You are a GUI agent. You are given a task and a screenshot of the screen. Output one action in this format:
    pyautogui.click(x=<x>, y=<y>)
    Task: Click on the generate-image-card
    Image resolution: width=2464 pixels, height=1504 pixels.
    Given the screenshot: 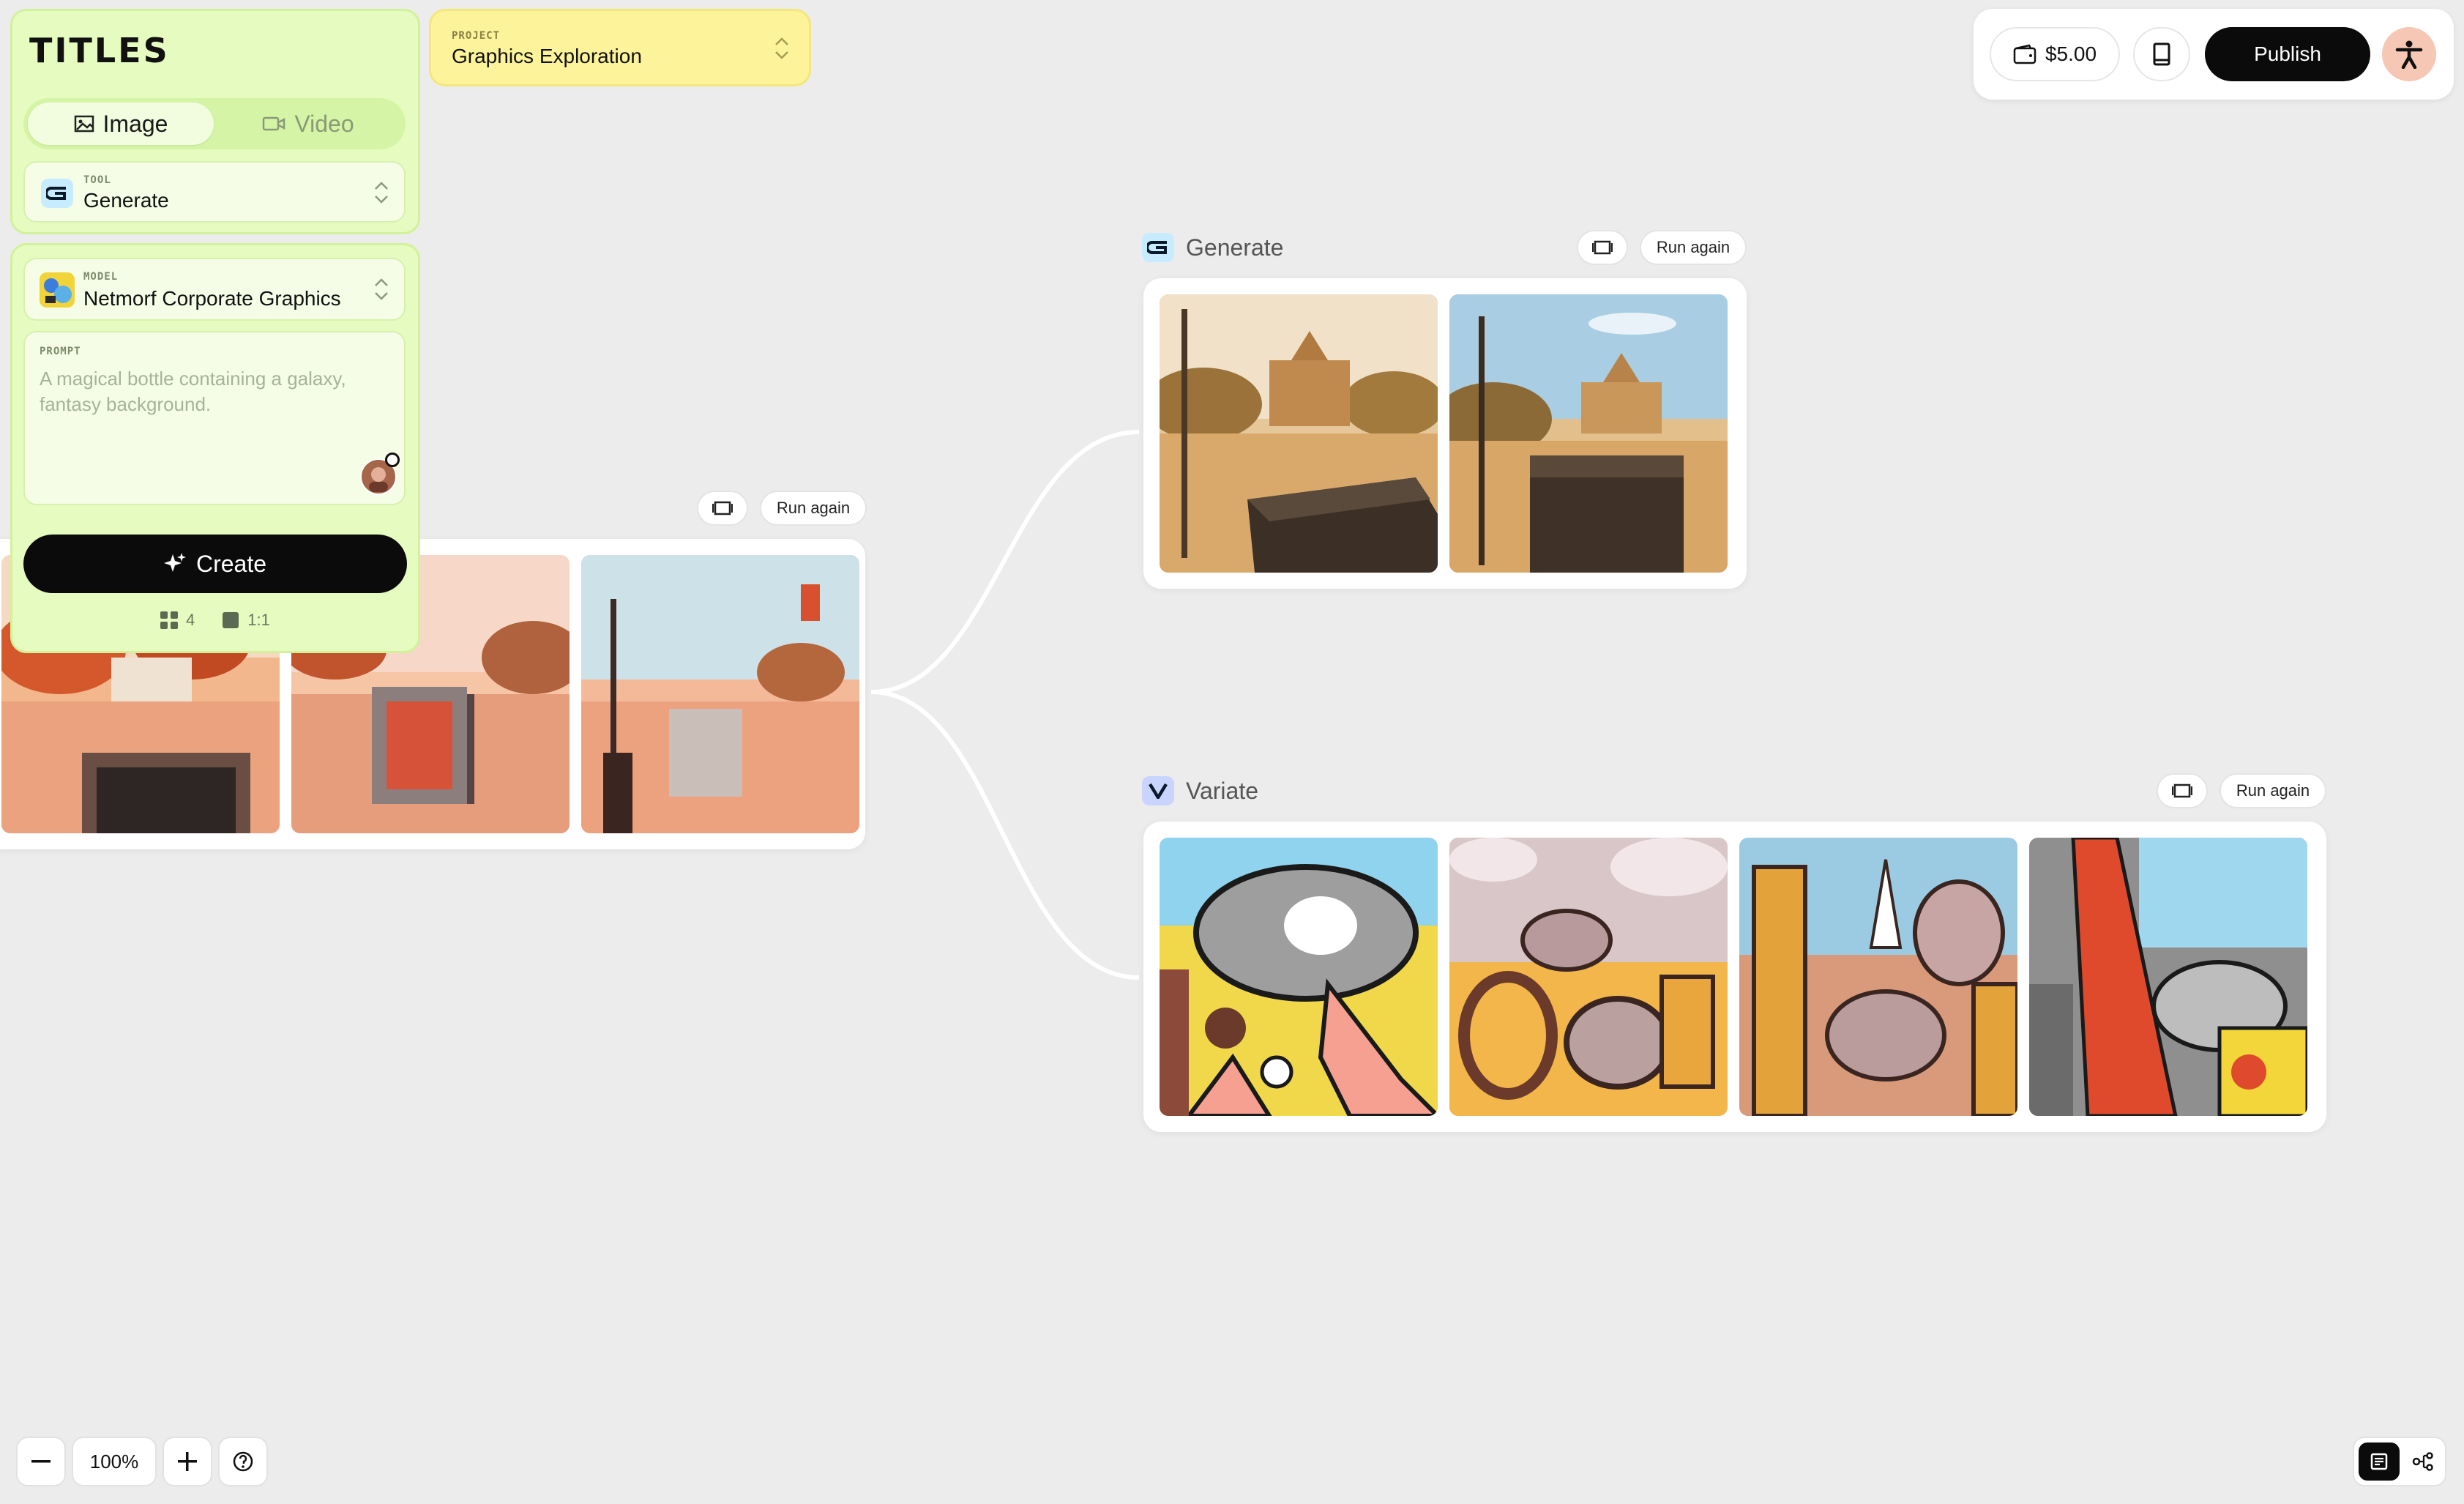 What is the action you would take?
    pyautogui.click(x=1445, y=434)
    